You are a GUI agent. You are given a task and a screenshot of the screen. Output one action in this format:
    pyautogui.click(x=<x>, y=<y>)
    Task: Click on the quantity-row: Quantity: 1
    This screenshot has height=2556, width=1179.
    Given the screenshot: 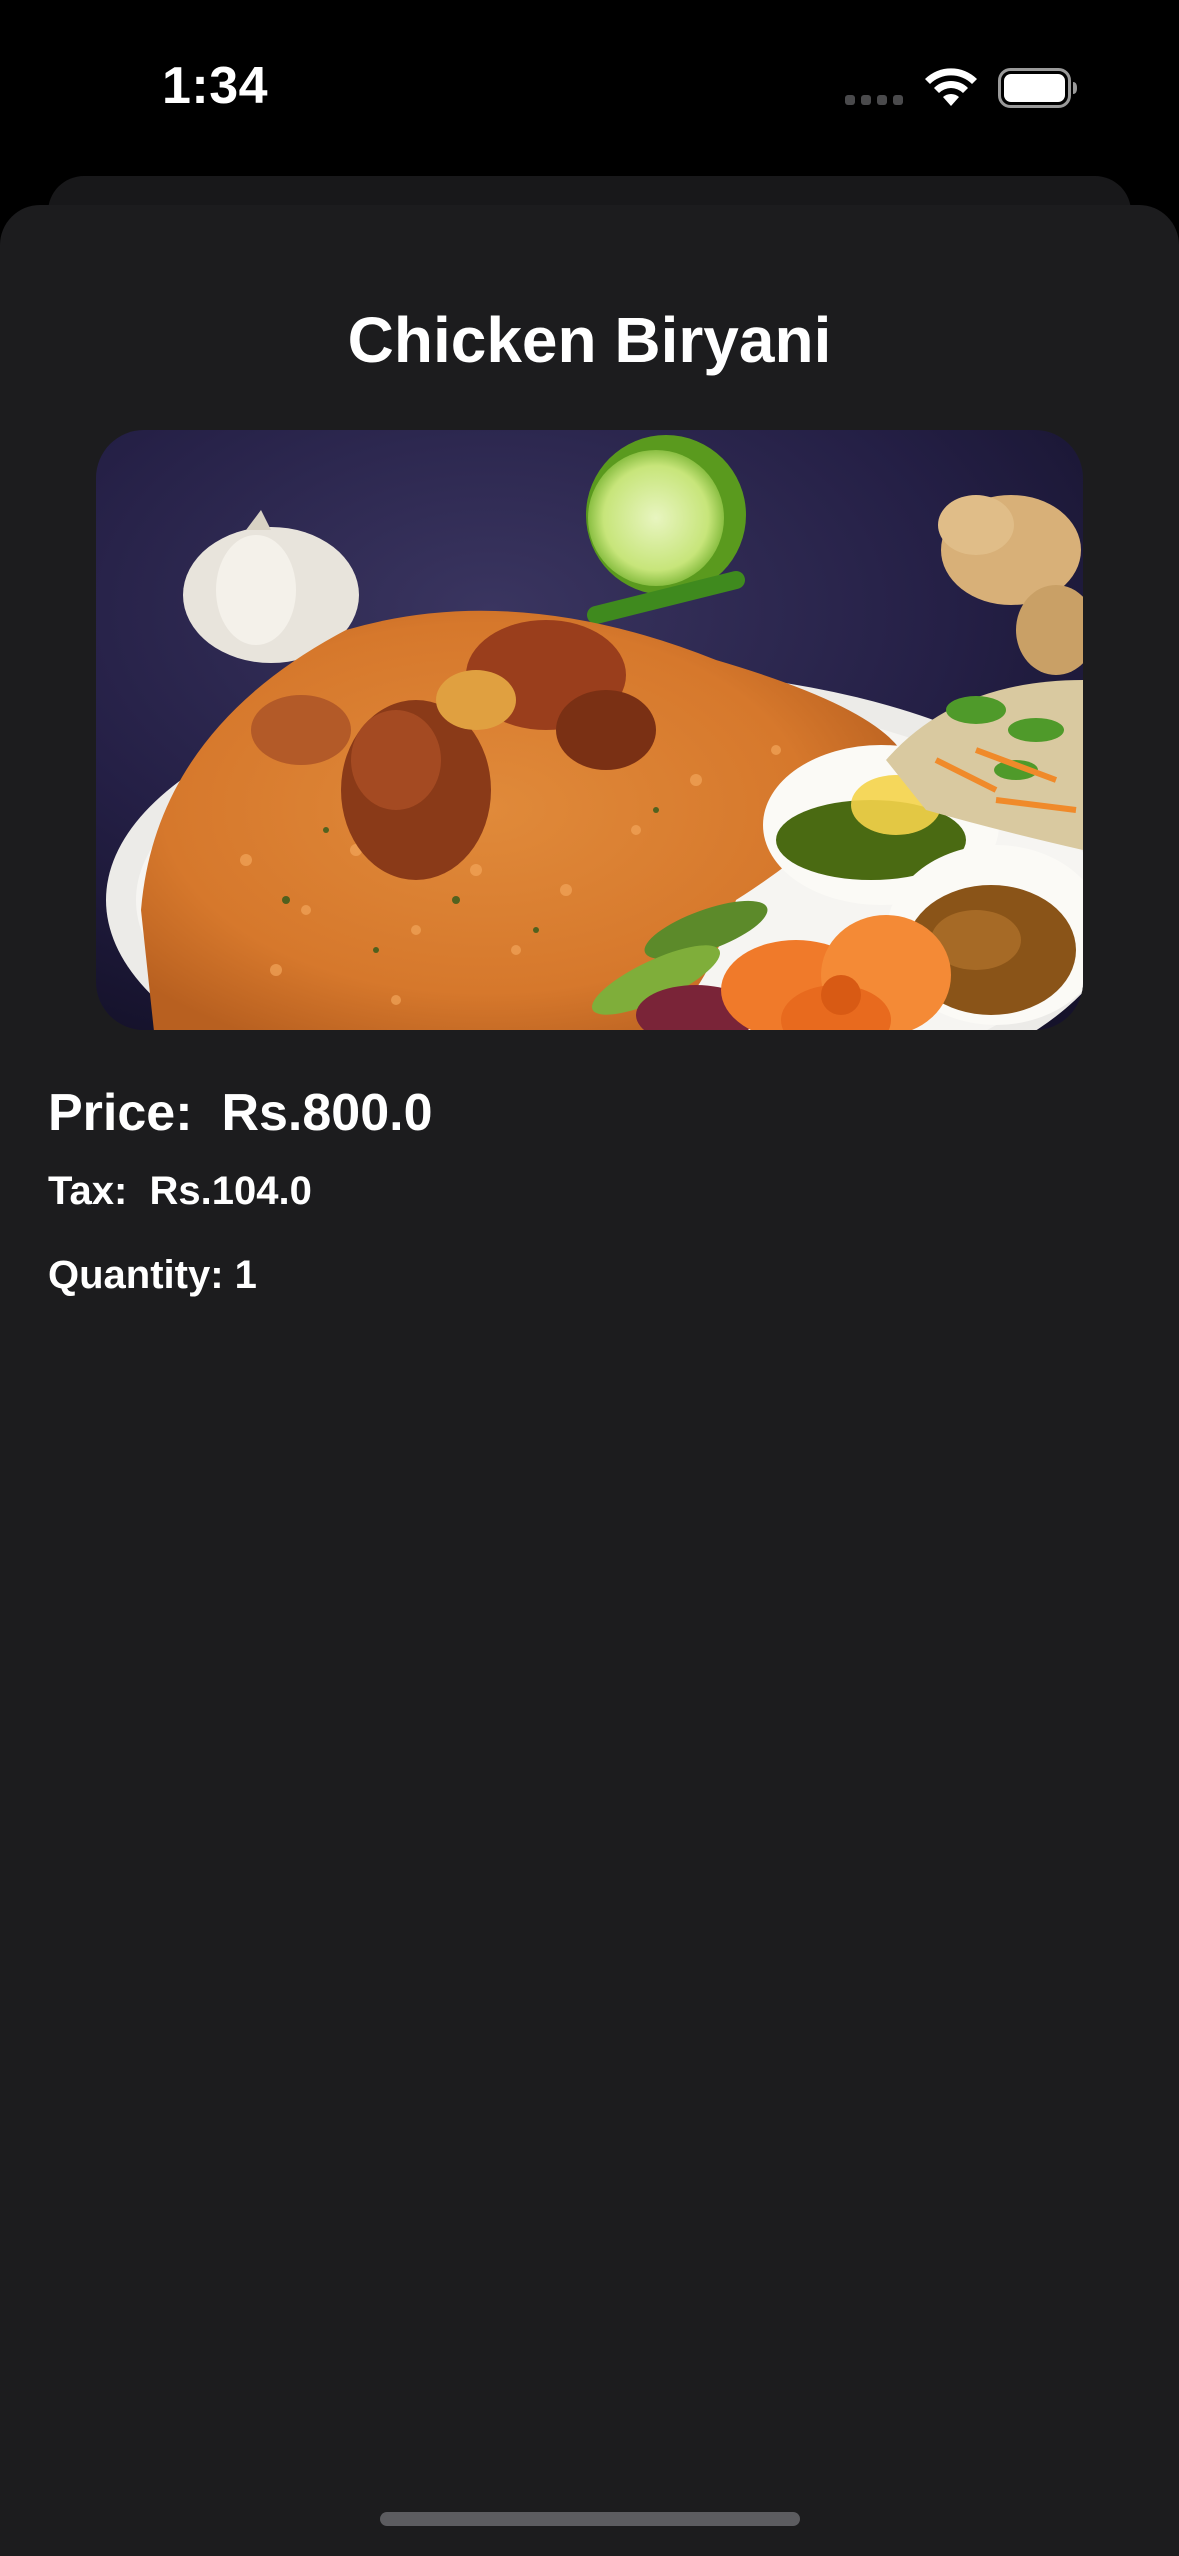 What is the action you would take?
    pyautogui.click(x=152, y=1275)
    